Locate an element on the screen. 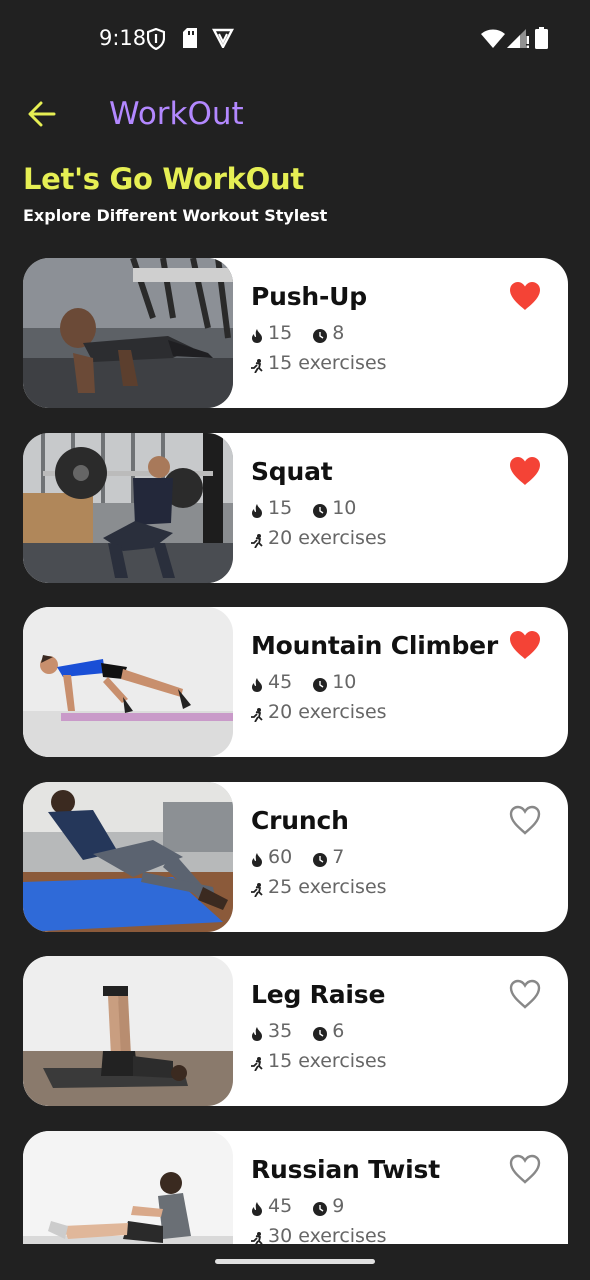 Image resolution: width=590 pixels, height=1280 pixels. arrow-left-icon is located at coordinates (42, 116).